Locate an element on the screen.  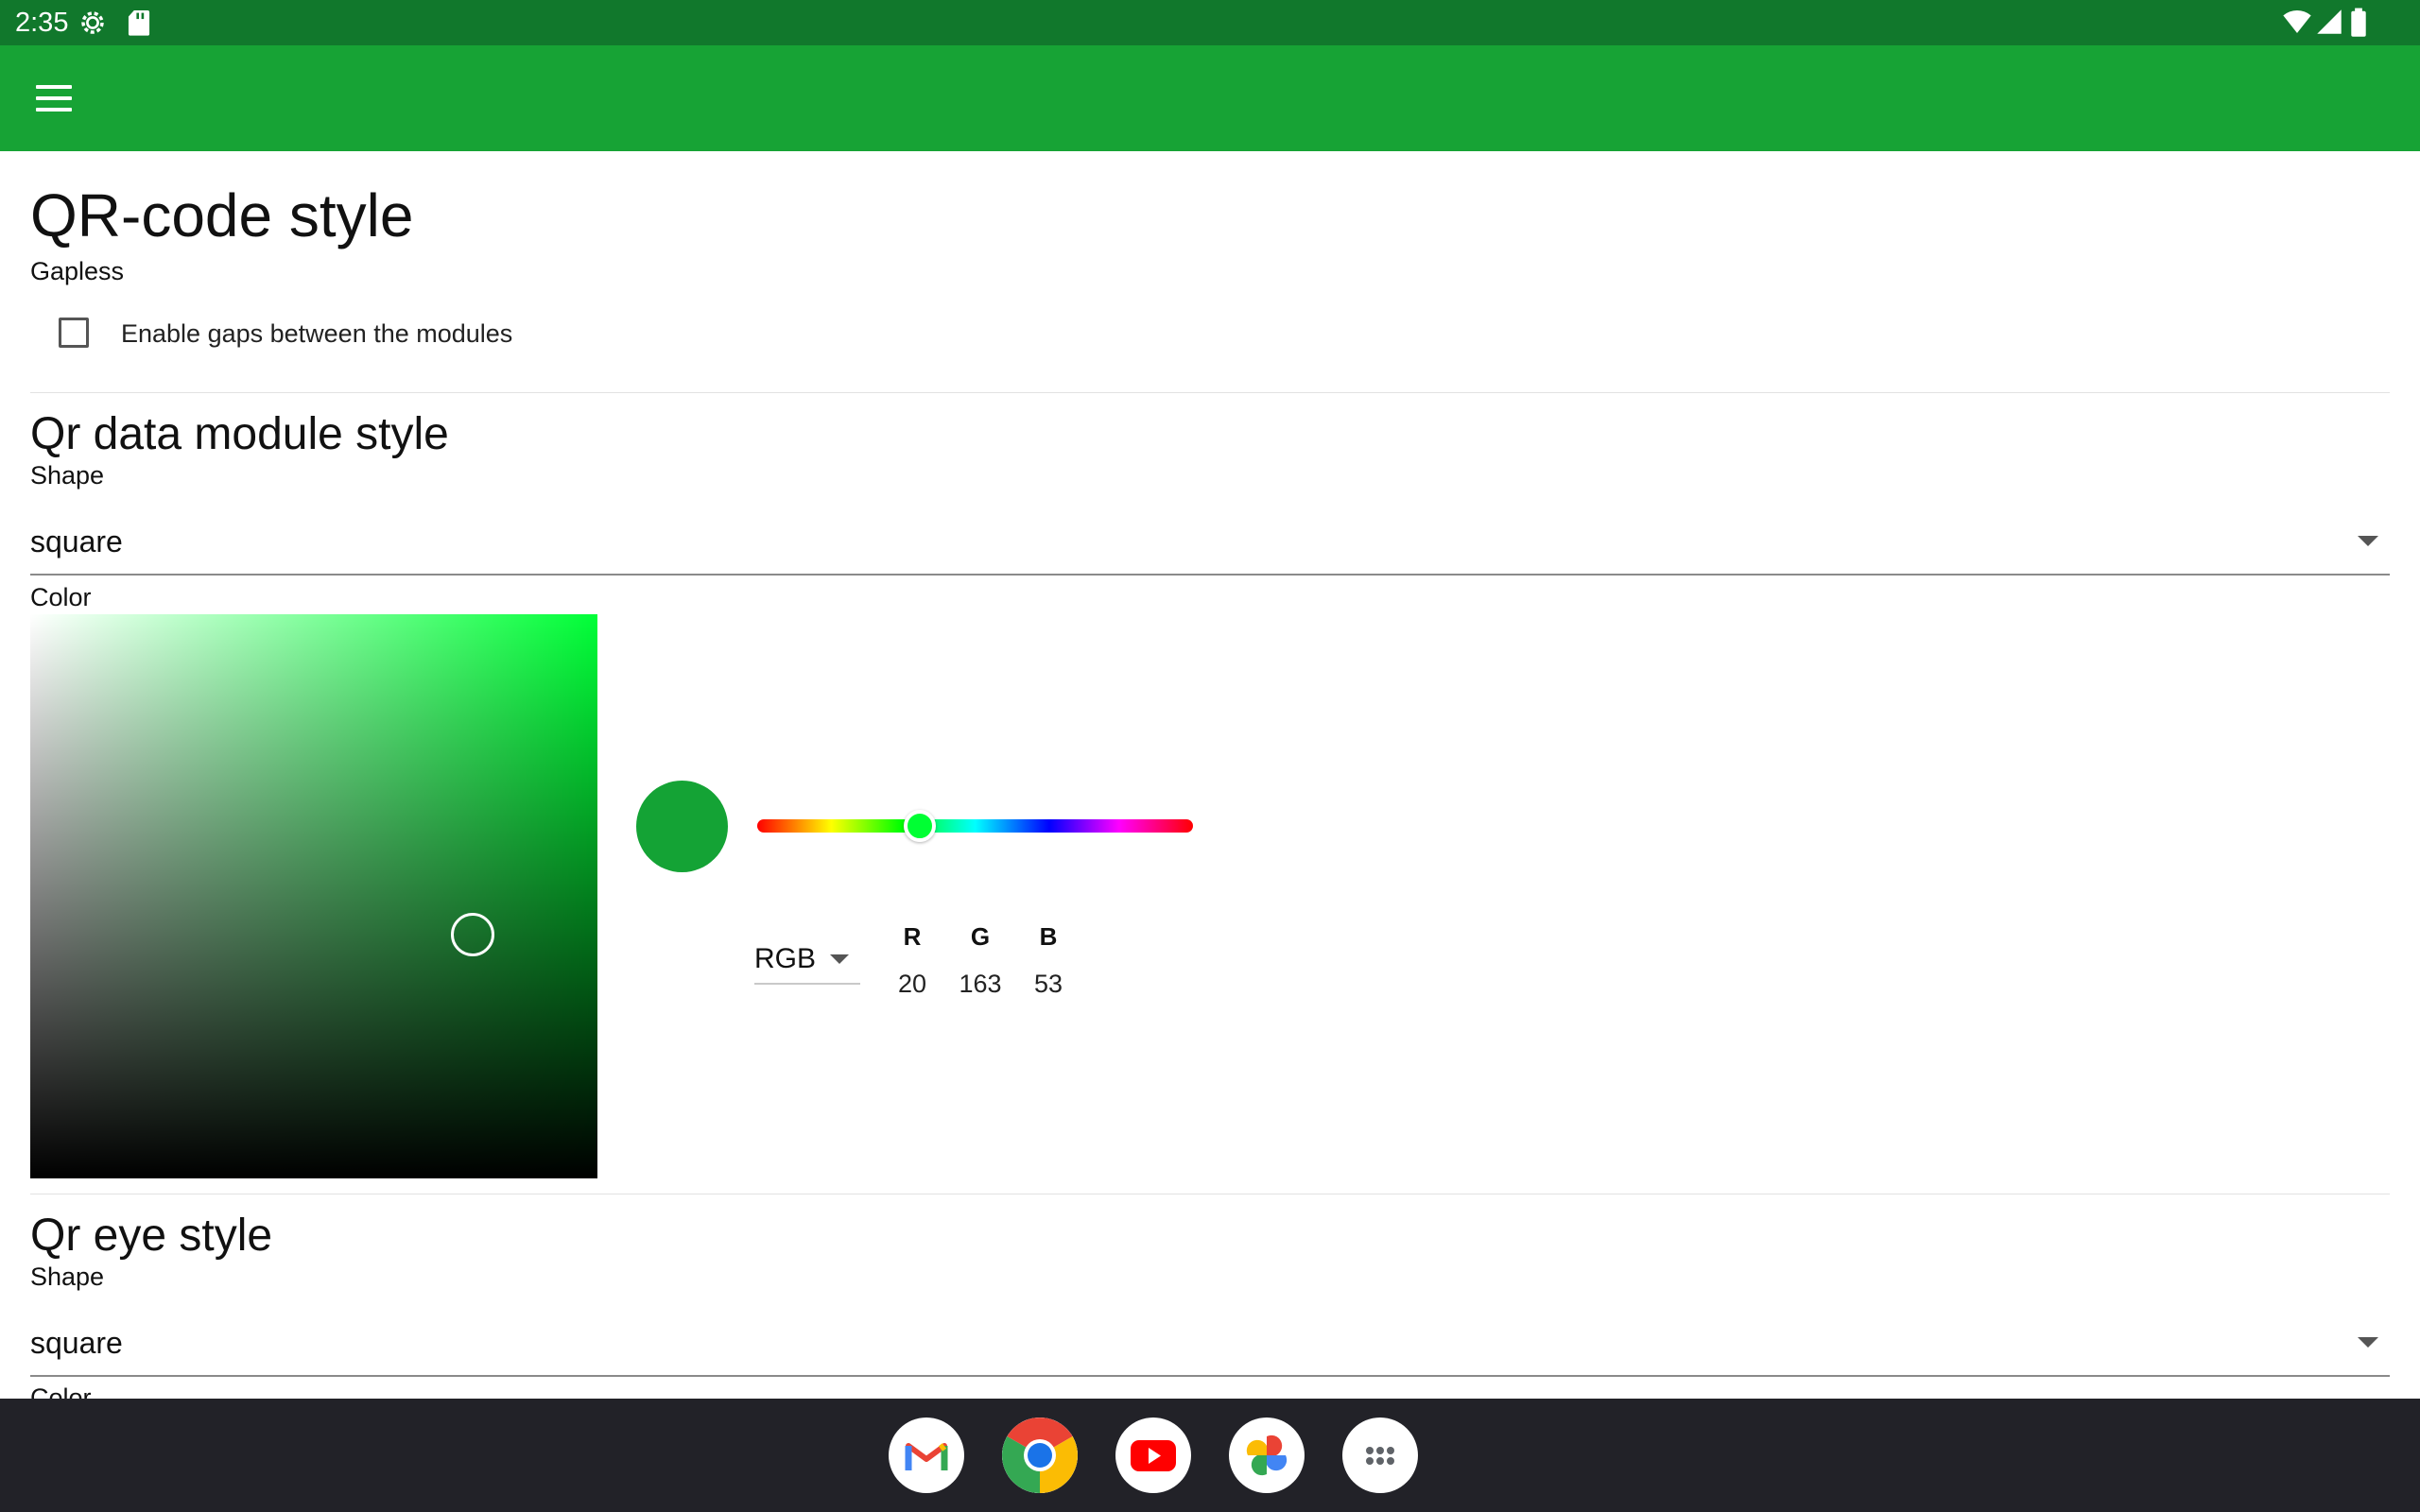
hue-slider is located at coordinates (975, 826).